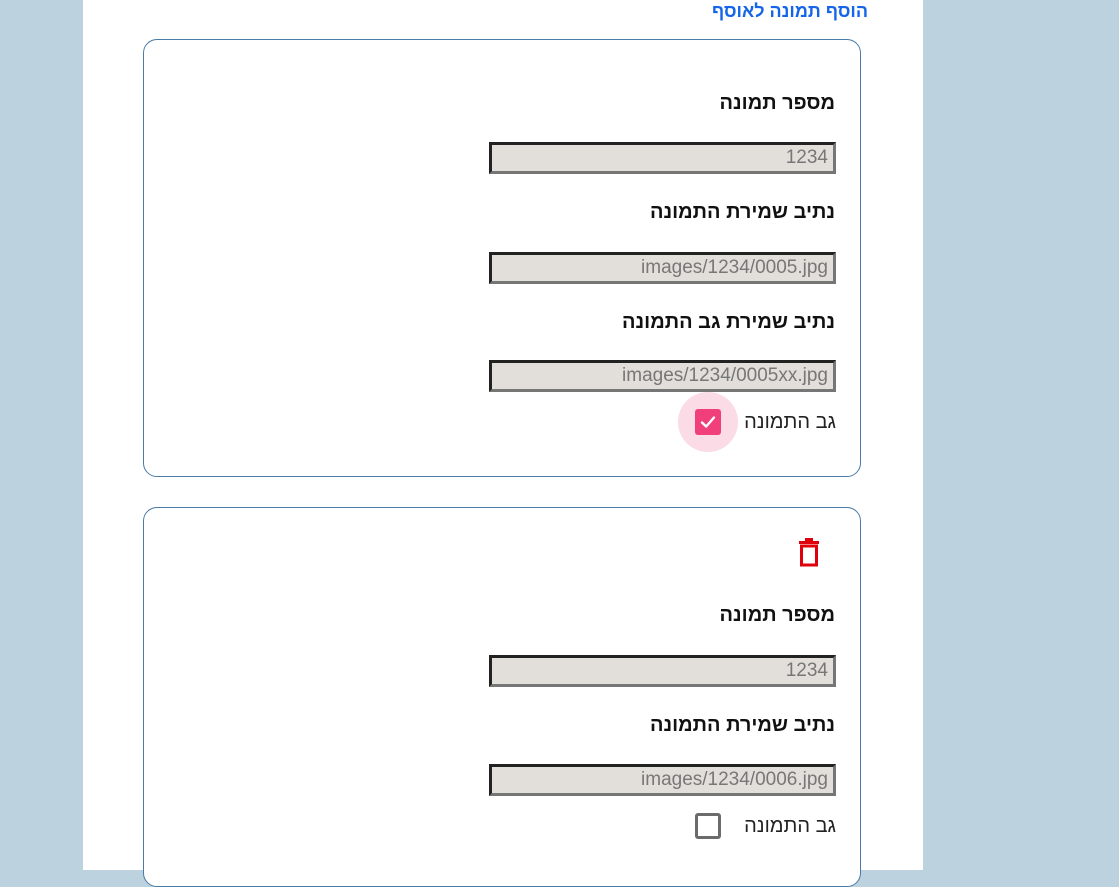 Image resolution: width=1119 pixels, height=887 pixels. I want to click on checkbox-checked, so click(708, 422).